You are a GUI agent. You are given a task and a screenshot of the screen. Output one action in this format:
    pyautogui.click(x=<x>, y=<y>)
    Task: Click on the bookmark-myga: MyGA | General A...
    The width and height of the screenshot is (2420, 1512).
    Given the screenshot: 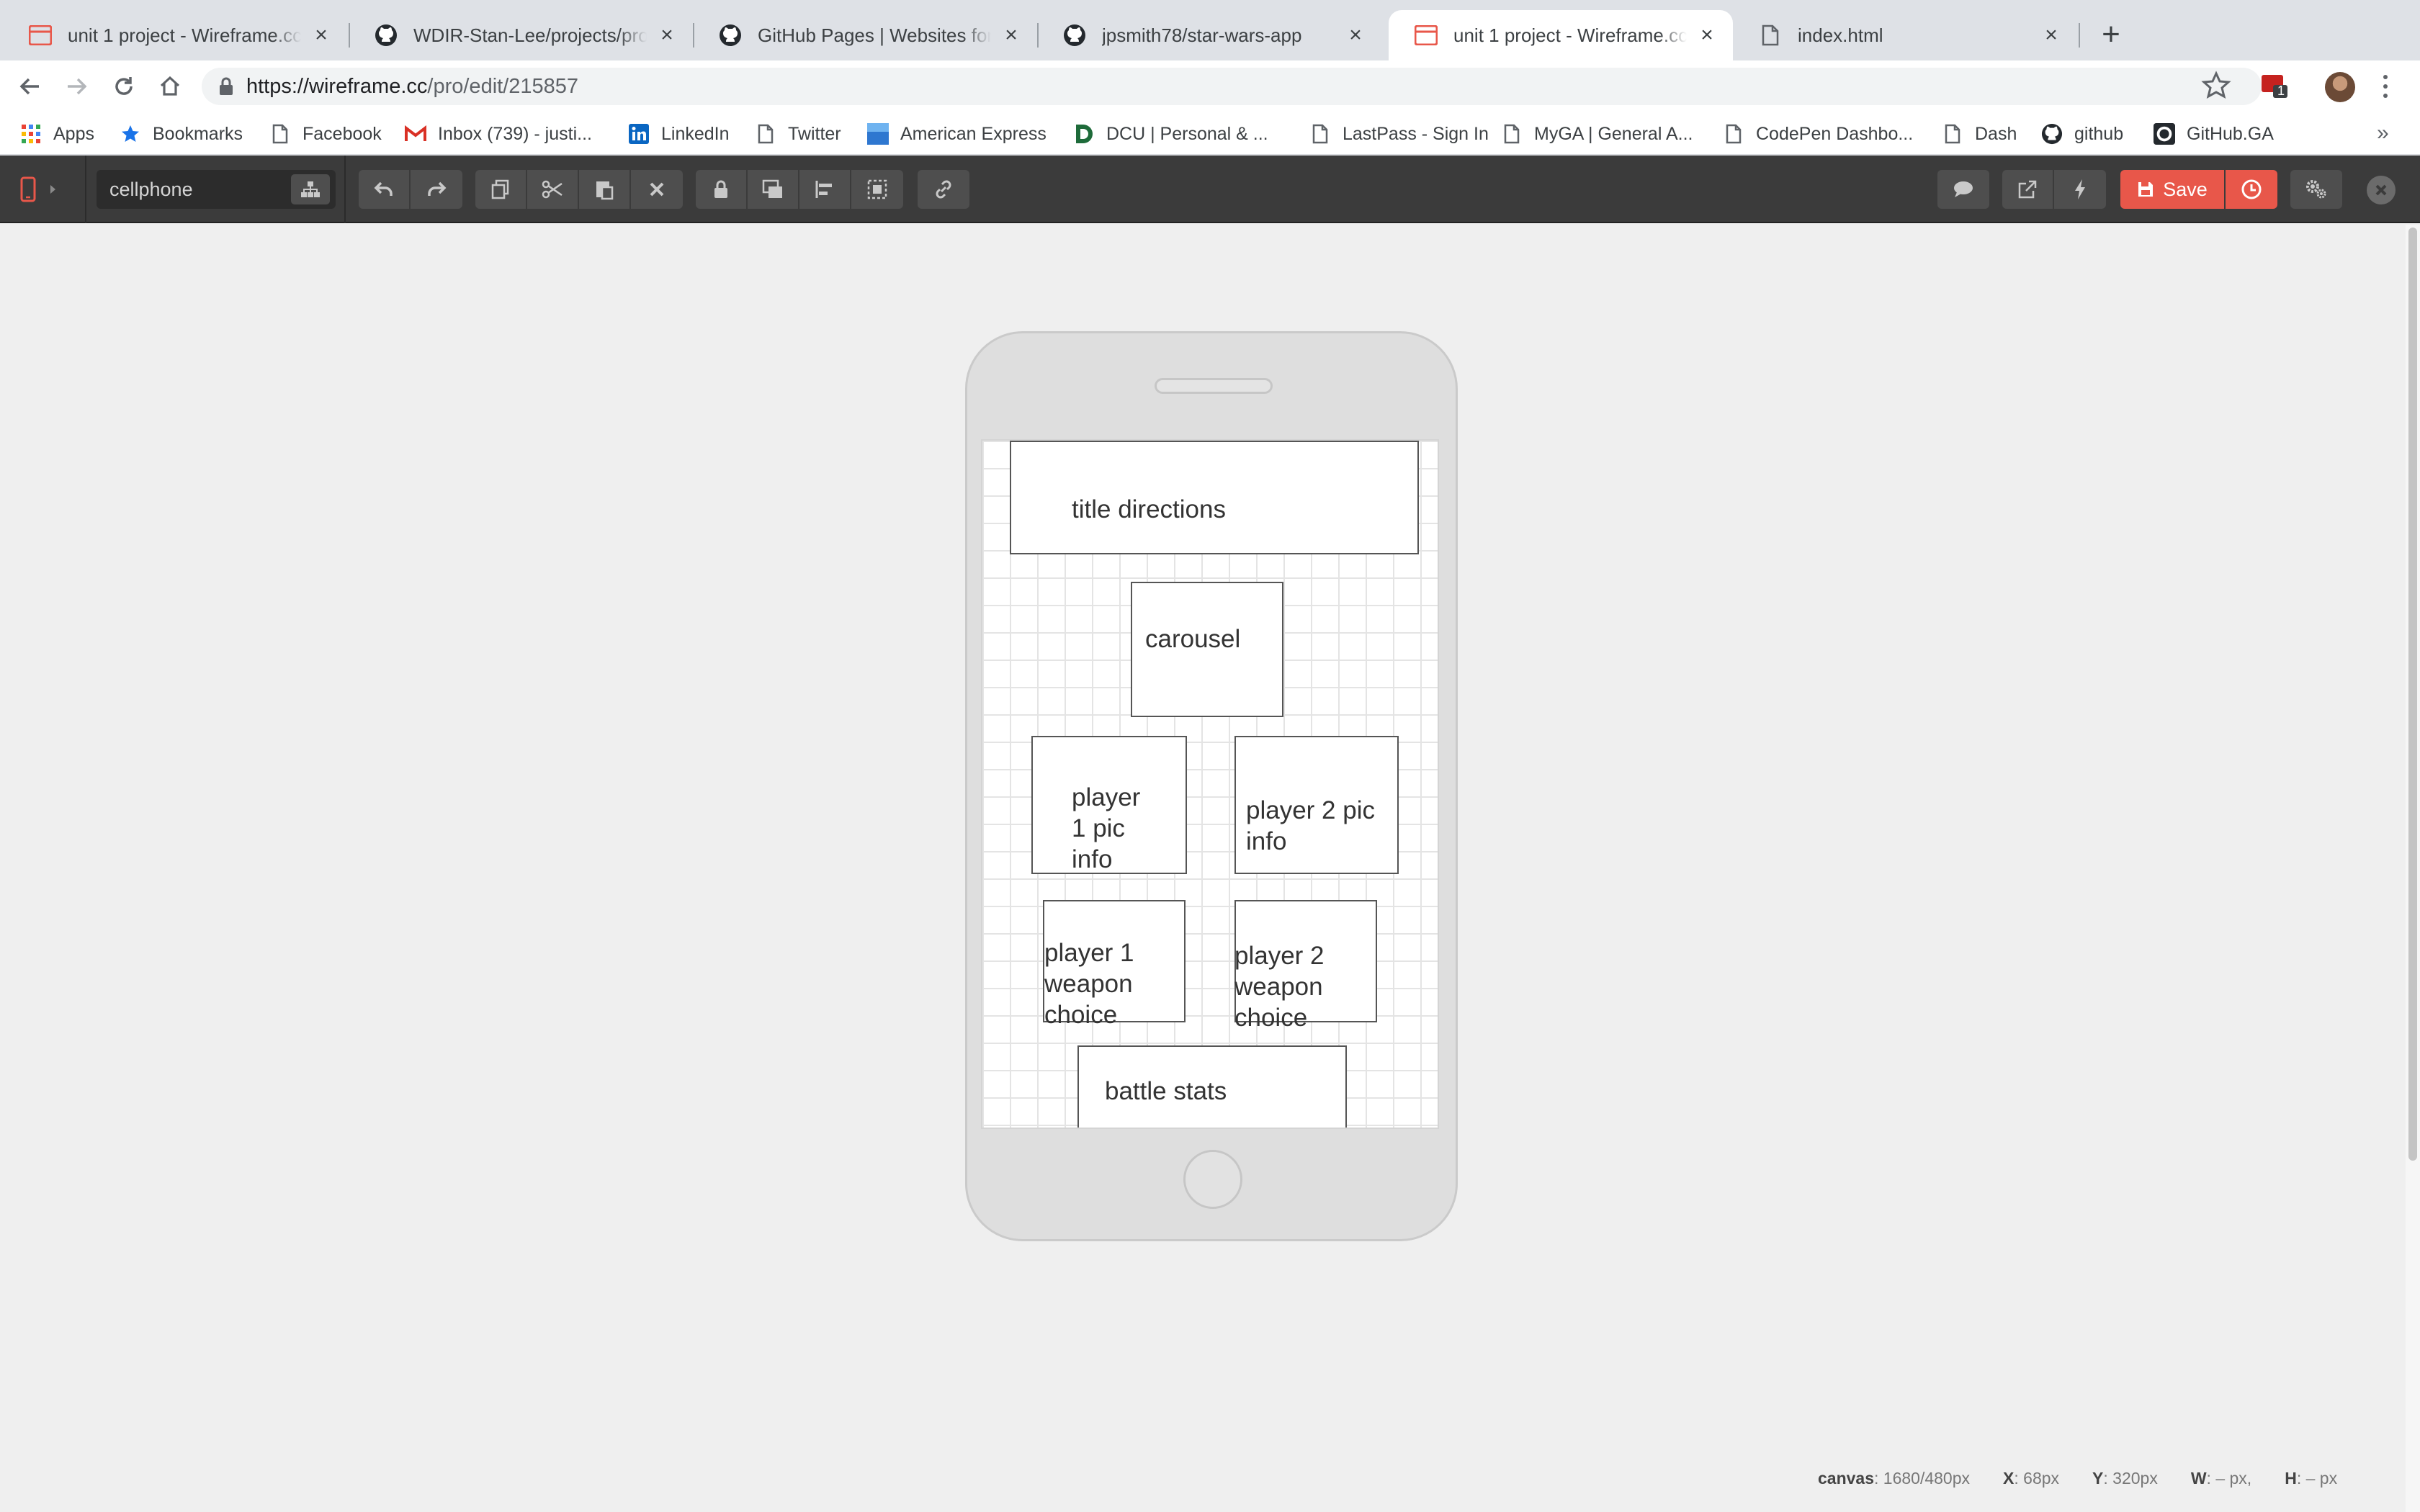 What is the action you would take?
    pyautogui.click(x=1597, y=134)
    